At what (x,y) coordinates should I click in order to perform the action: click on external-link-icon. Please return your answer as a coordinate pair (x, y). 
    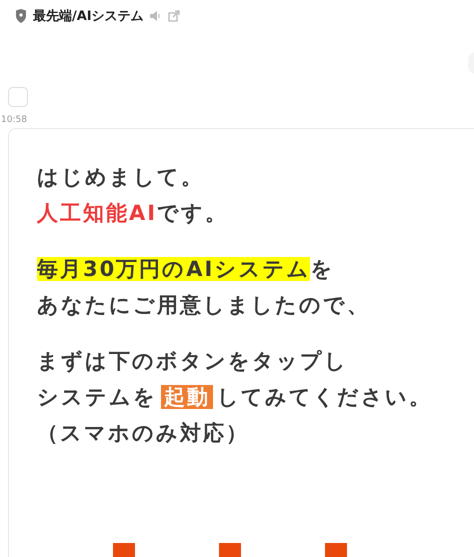
    Looking at the image, I should click on (174, 16).